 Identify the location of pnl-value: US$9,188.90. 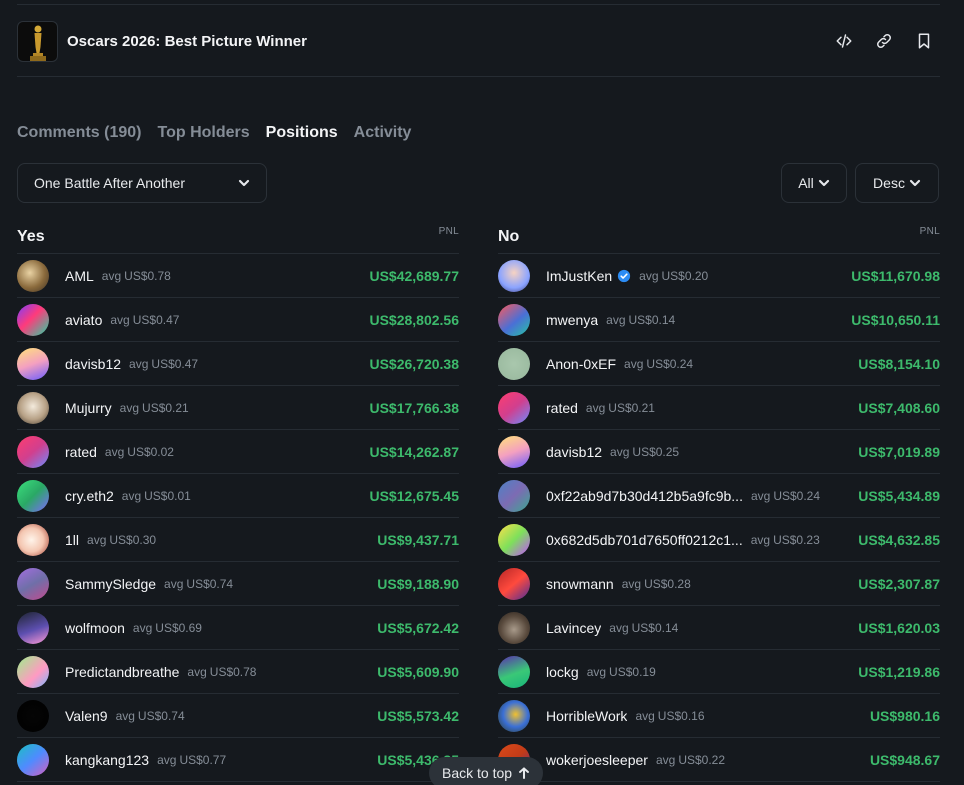
(418, 583).